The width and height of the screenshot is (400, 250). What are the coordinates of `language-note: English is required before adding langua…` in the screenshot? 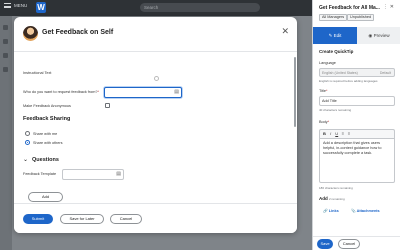 It's located at (348, 81).